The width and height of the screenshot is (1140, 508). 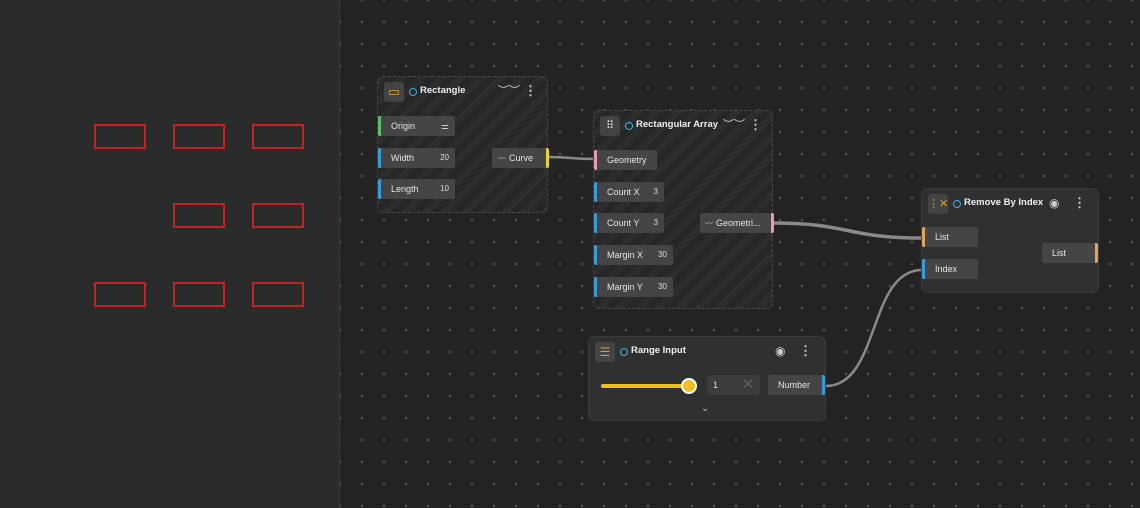 I want to click on node-header: ⋮✕ Remove By Index ◉ ⋮, so click(x=1010, y=204).